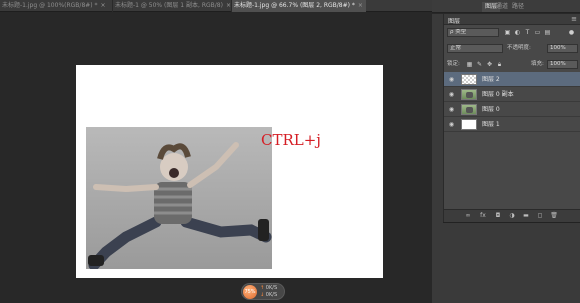  I want to click on document-tab-3-active: 未标题-1.jpg @ 66.7% (图层 2, RGB/8#) * ×, so click(299, 6).